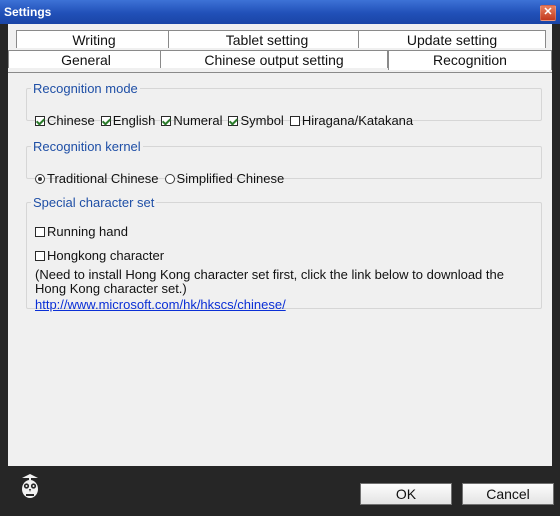 This screenshot has width=560, height=516. Describe the element at coordinates (86, 59) in the screenshot. I see `tab-general: General` at that location.